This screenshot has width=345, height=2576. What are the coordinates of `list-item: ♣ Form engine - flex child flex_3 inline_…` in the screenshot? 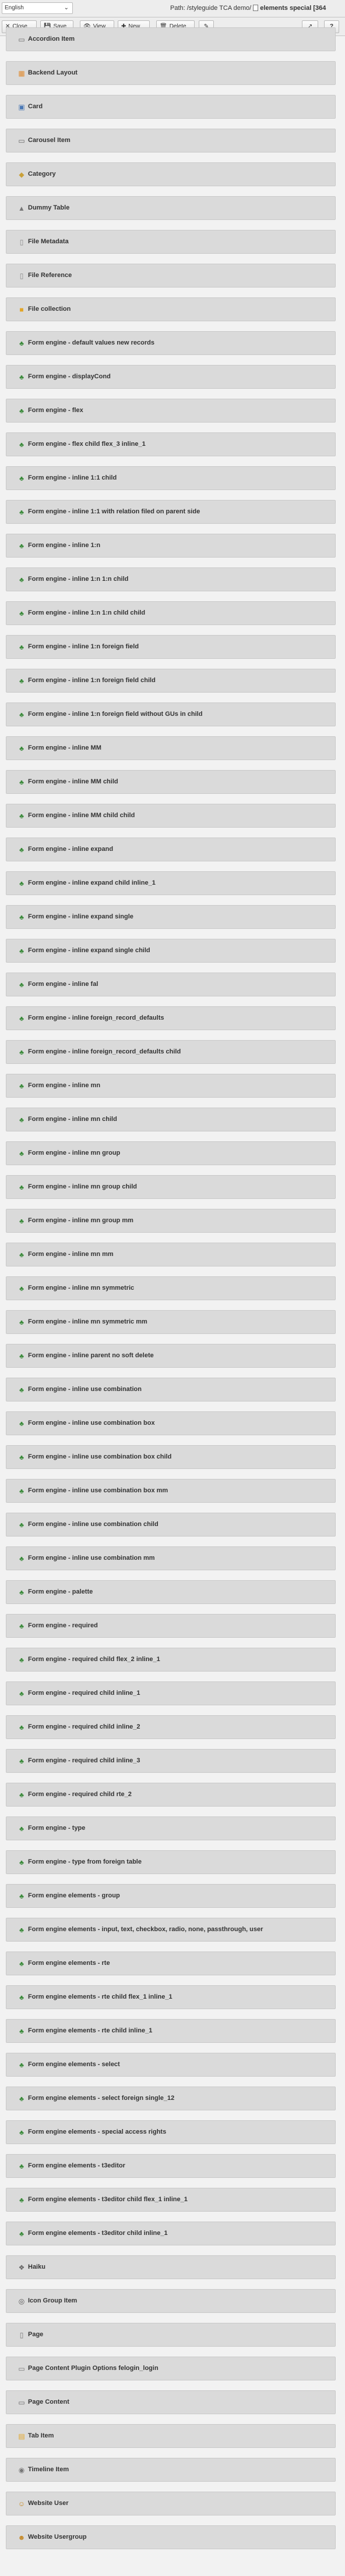 It's located at (171, 444).